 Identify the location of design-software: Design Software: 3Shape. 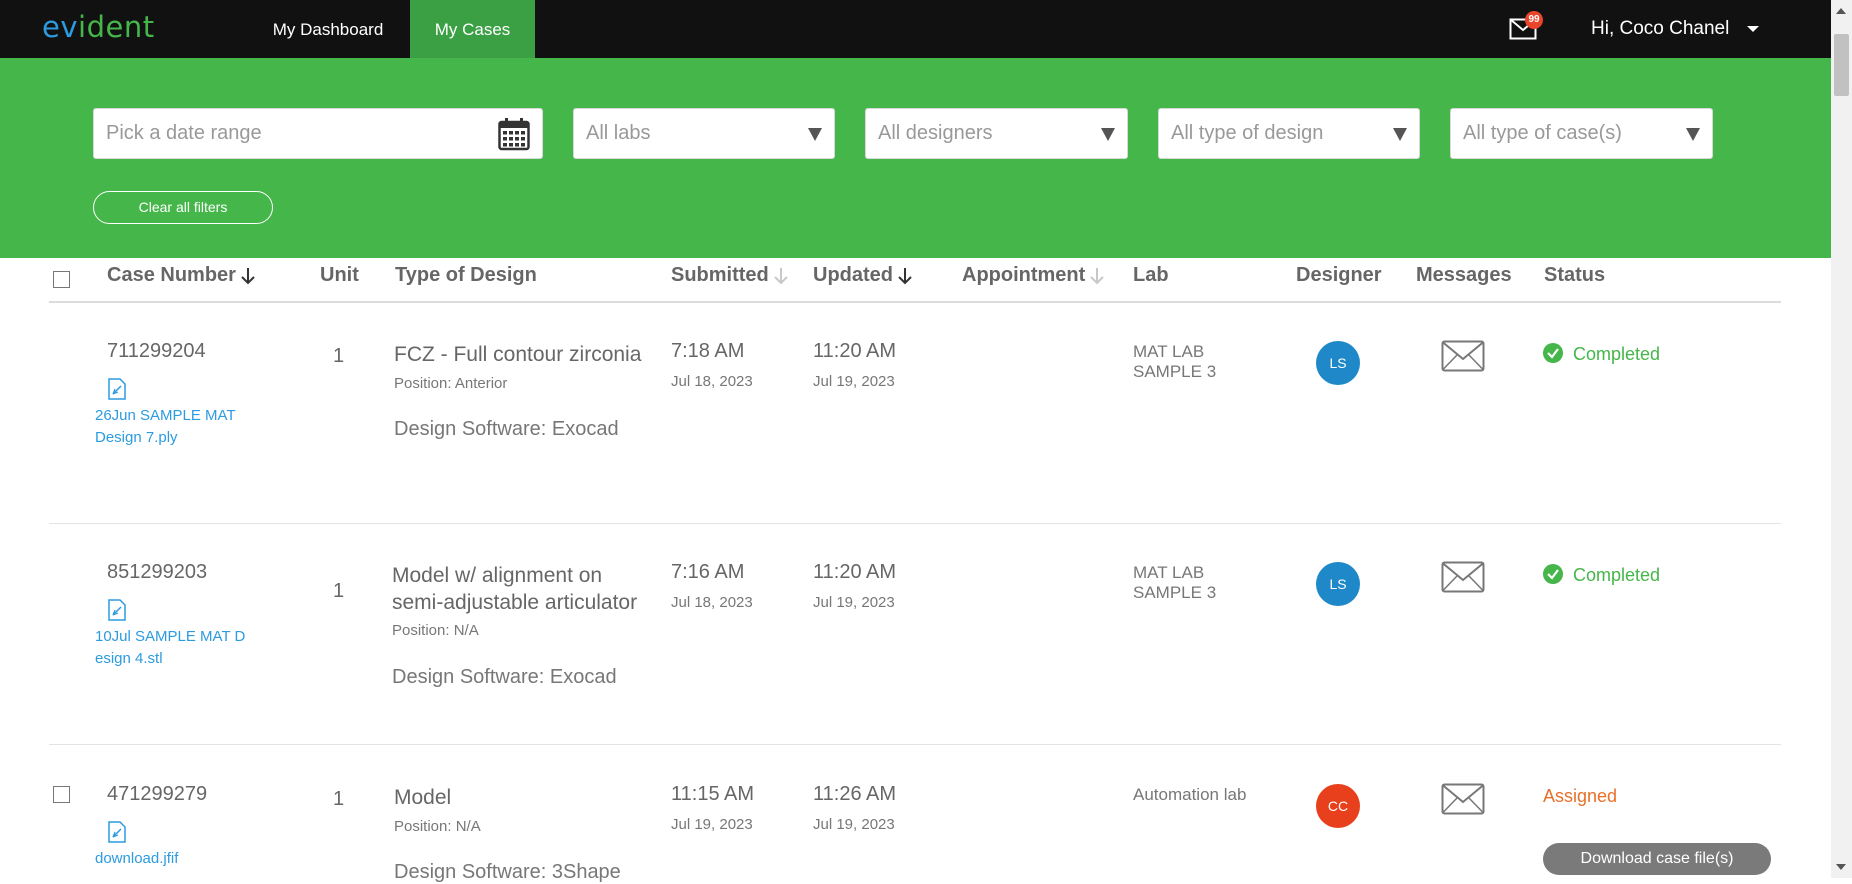
(507, 872).